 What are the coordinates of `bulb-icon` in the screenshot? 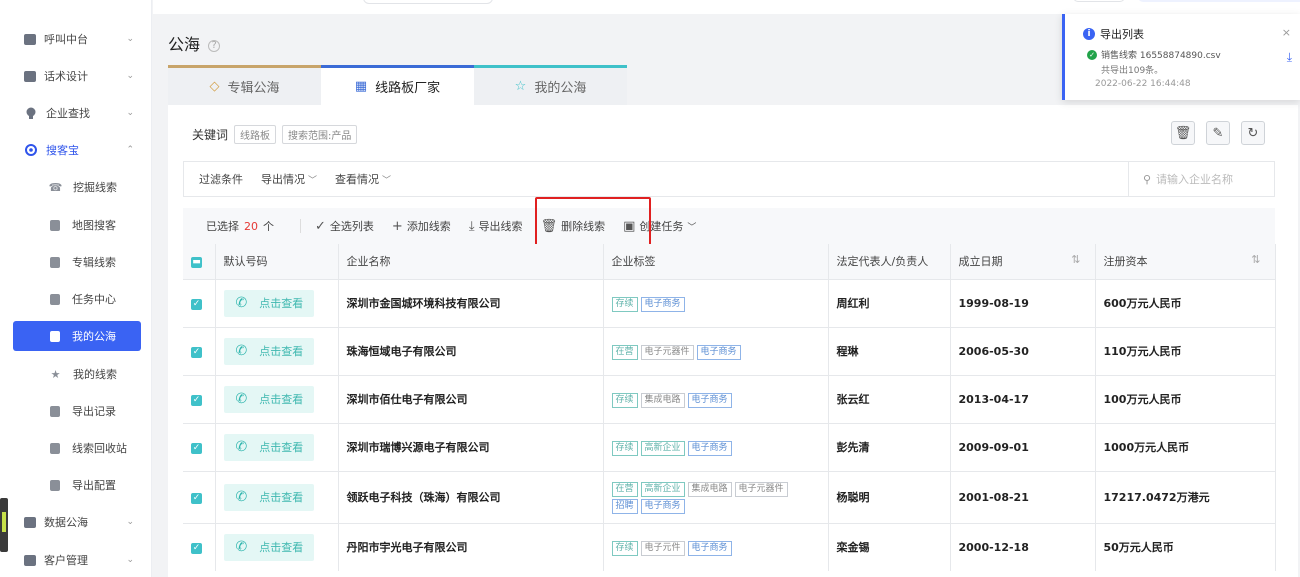 It's located at (31, 113).